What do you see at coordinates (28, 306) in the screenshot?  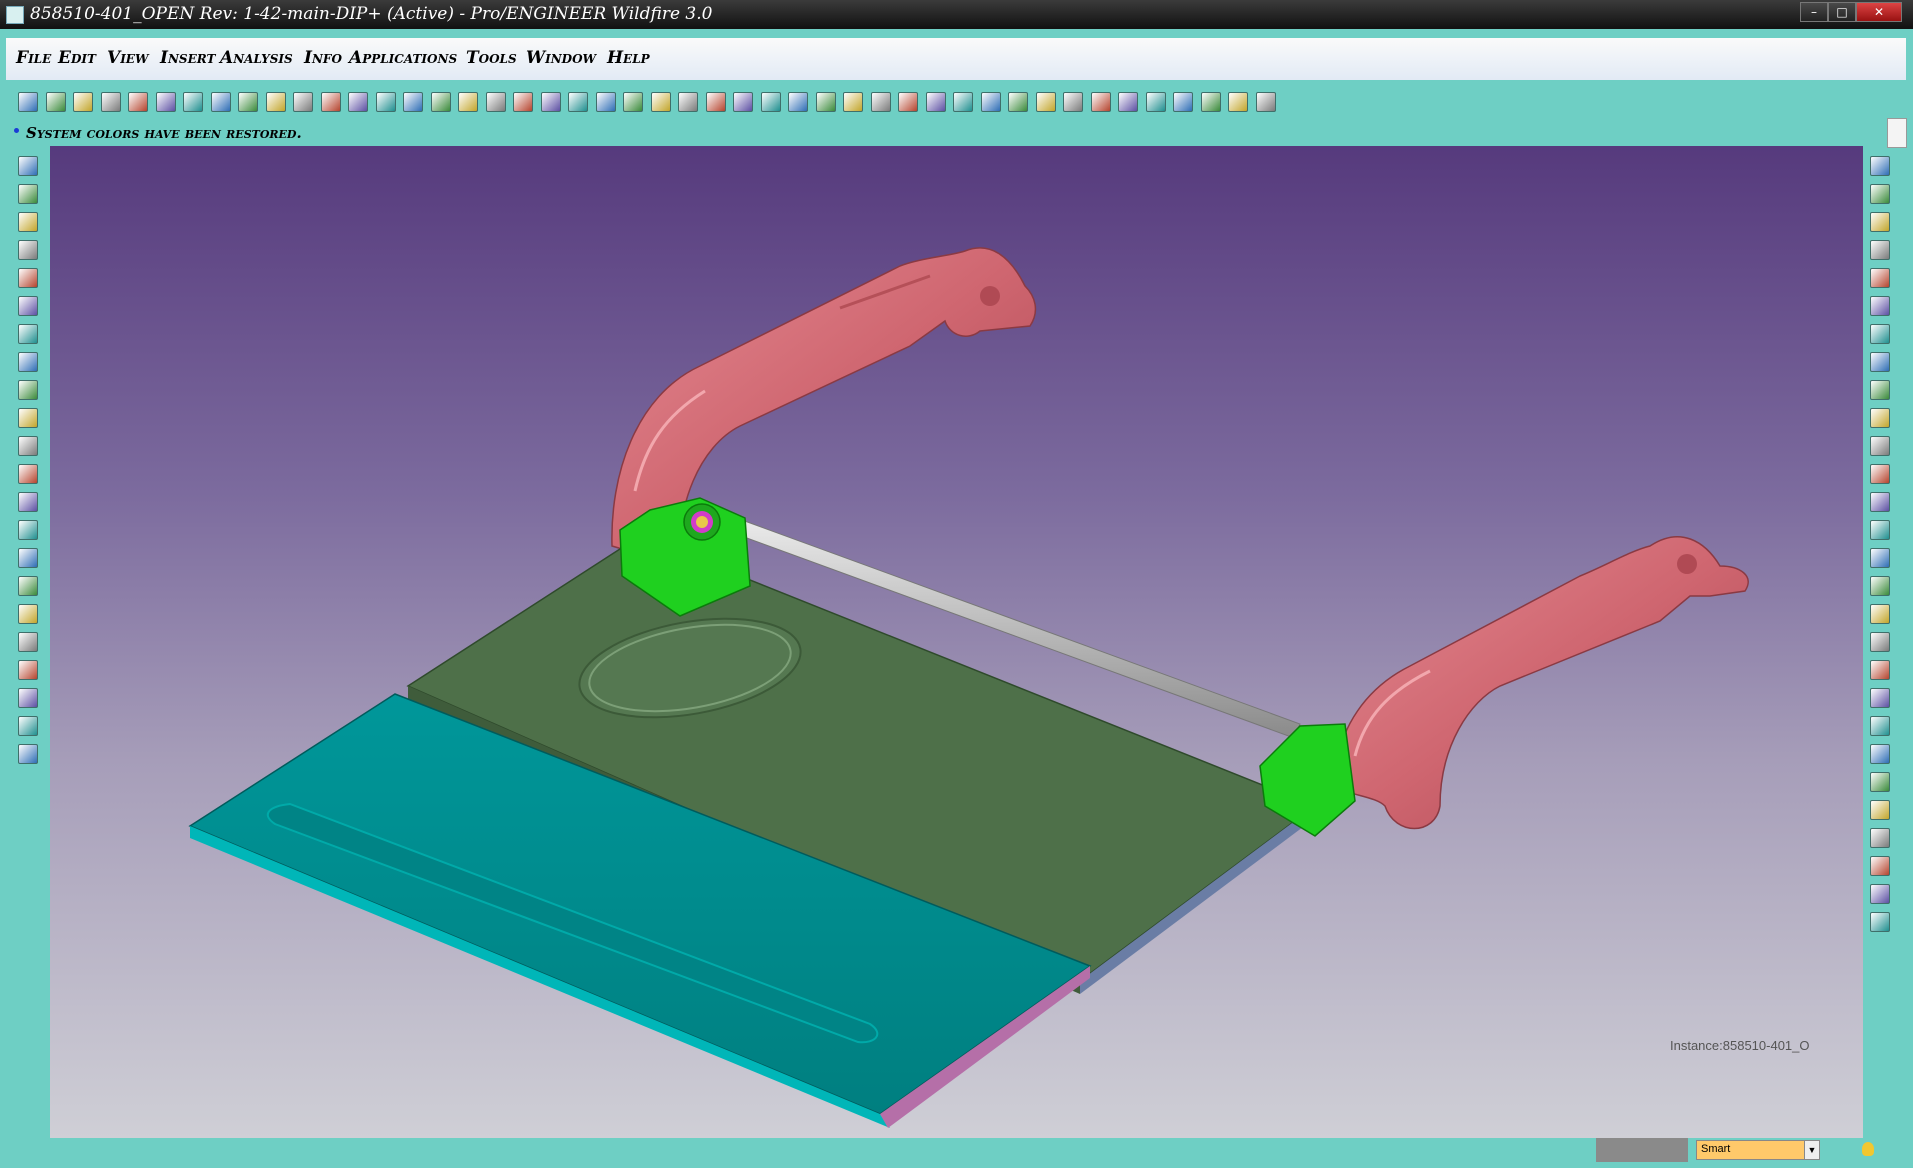 I see `revolve-icon` at bounding box center [28, 306].